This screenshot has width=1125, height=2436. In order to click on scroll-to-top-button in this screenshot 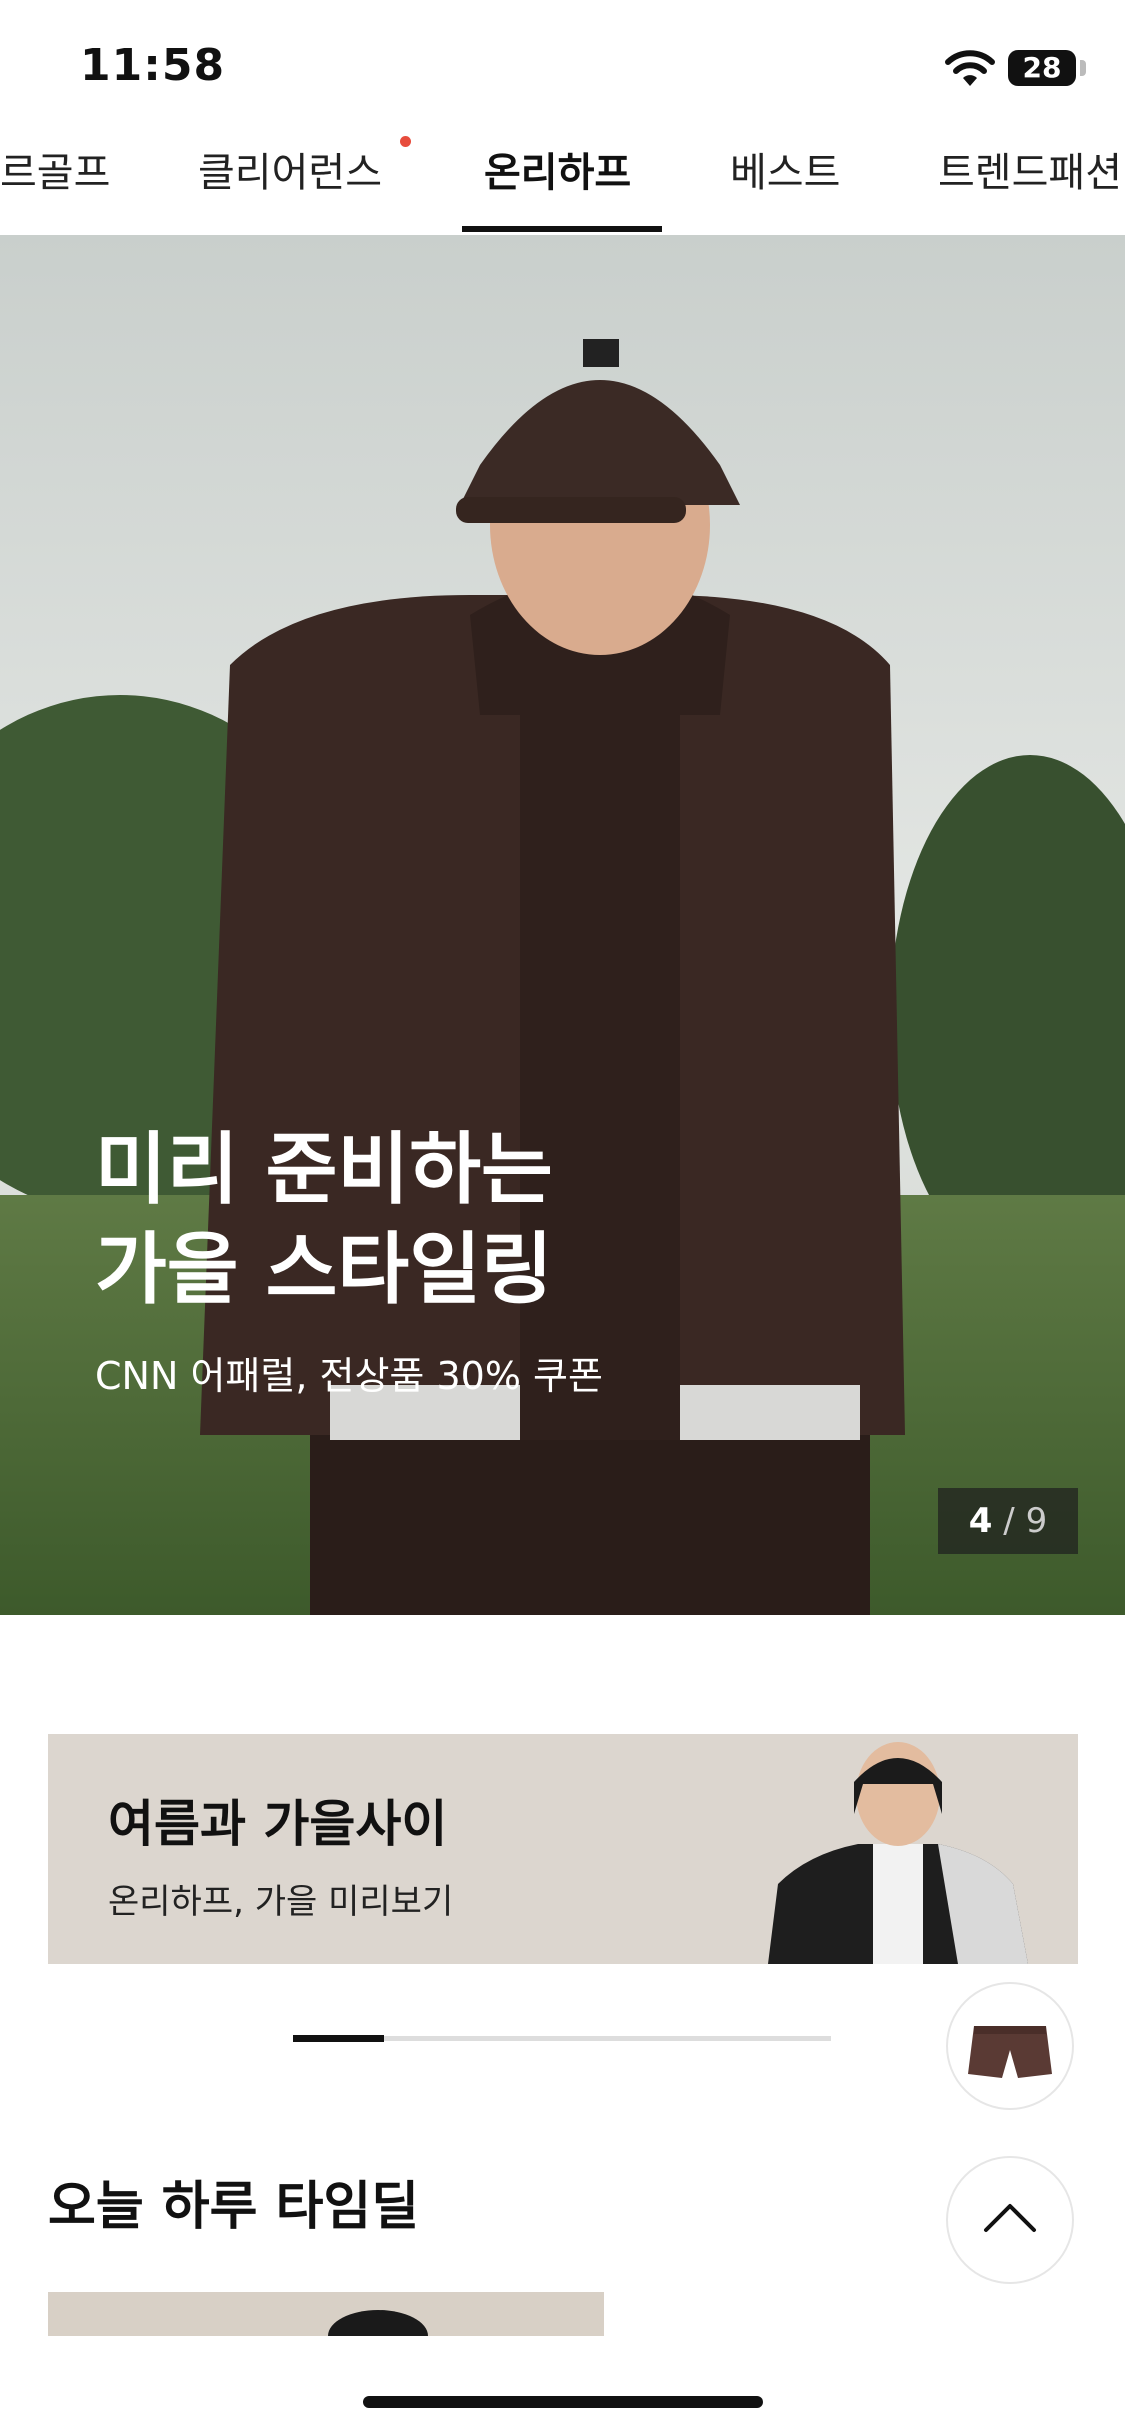, I will do `click(1010, 2220)`.